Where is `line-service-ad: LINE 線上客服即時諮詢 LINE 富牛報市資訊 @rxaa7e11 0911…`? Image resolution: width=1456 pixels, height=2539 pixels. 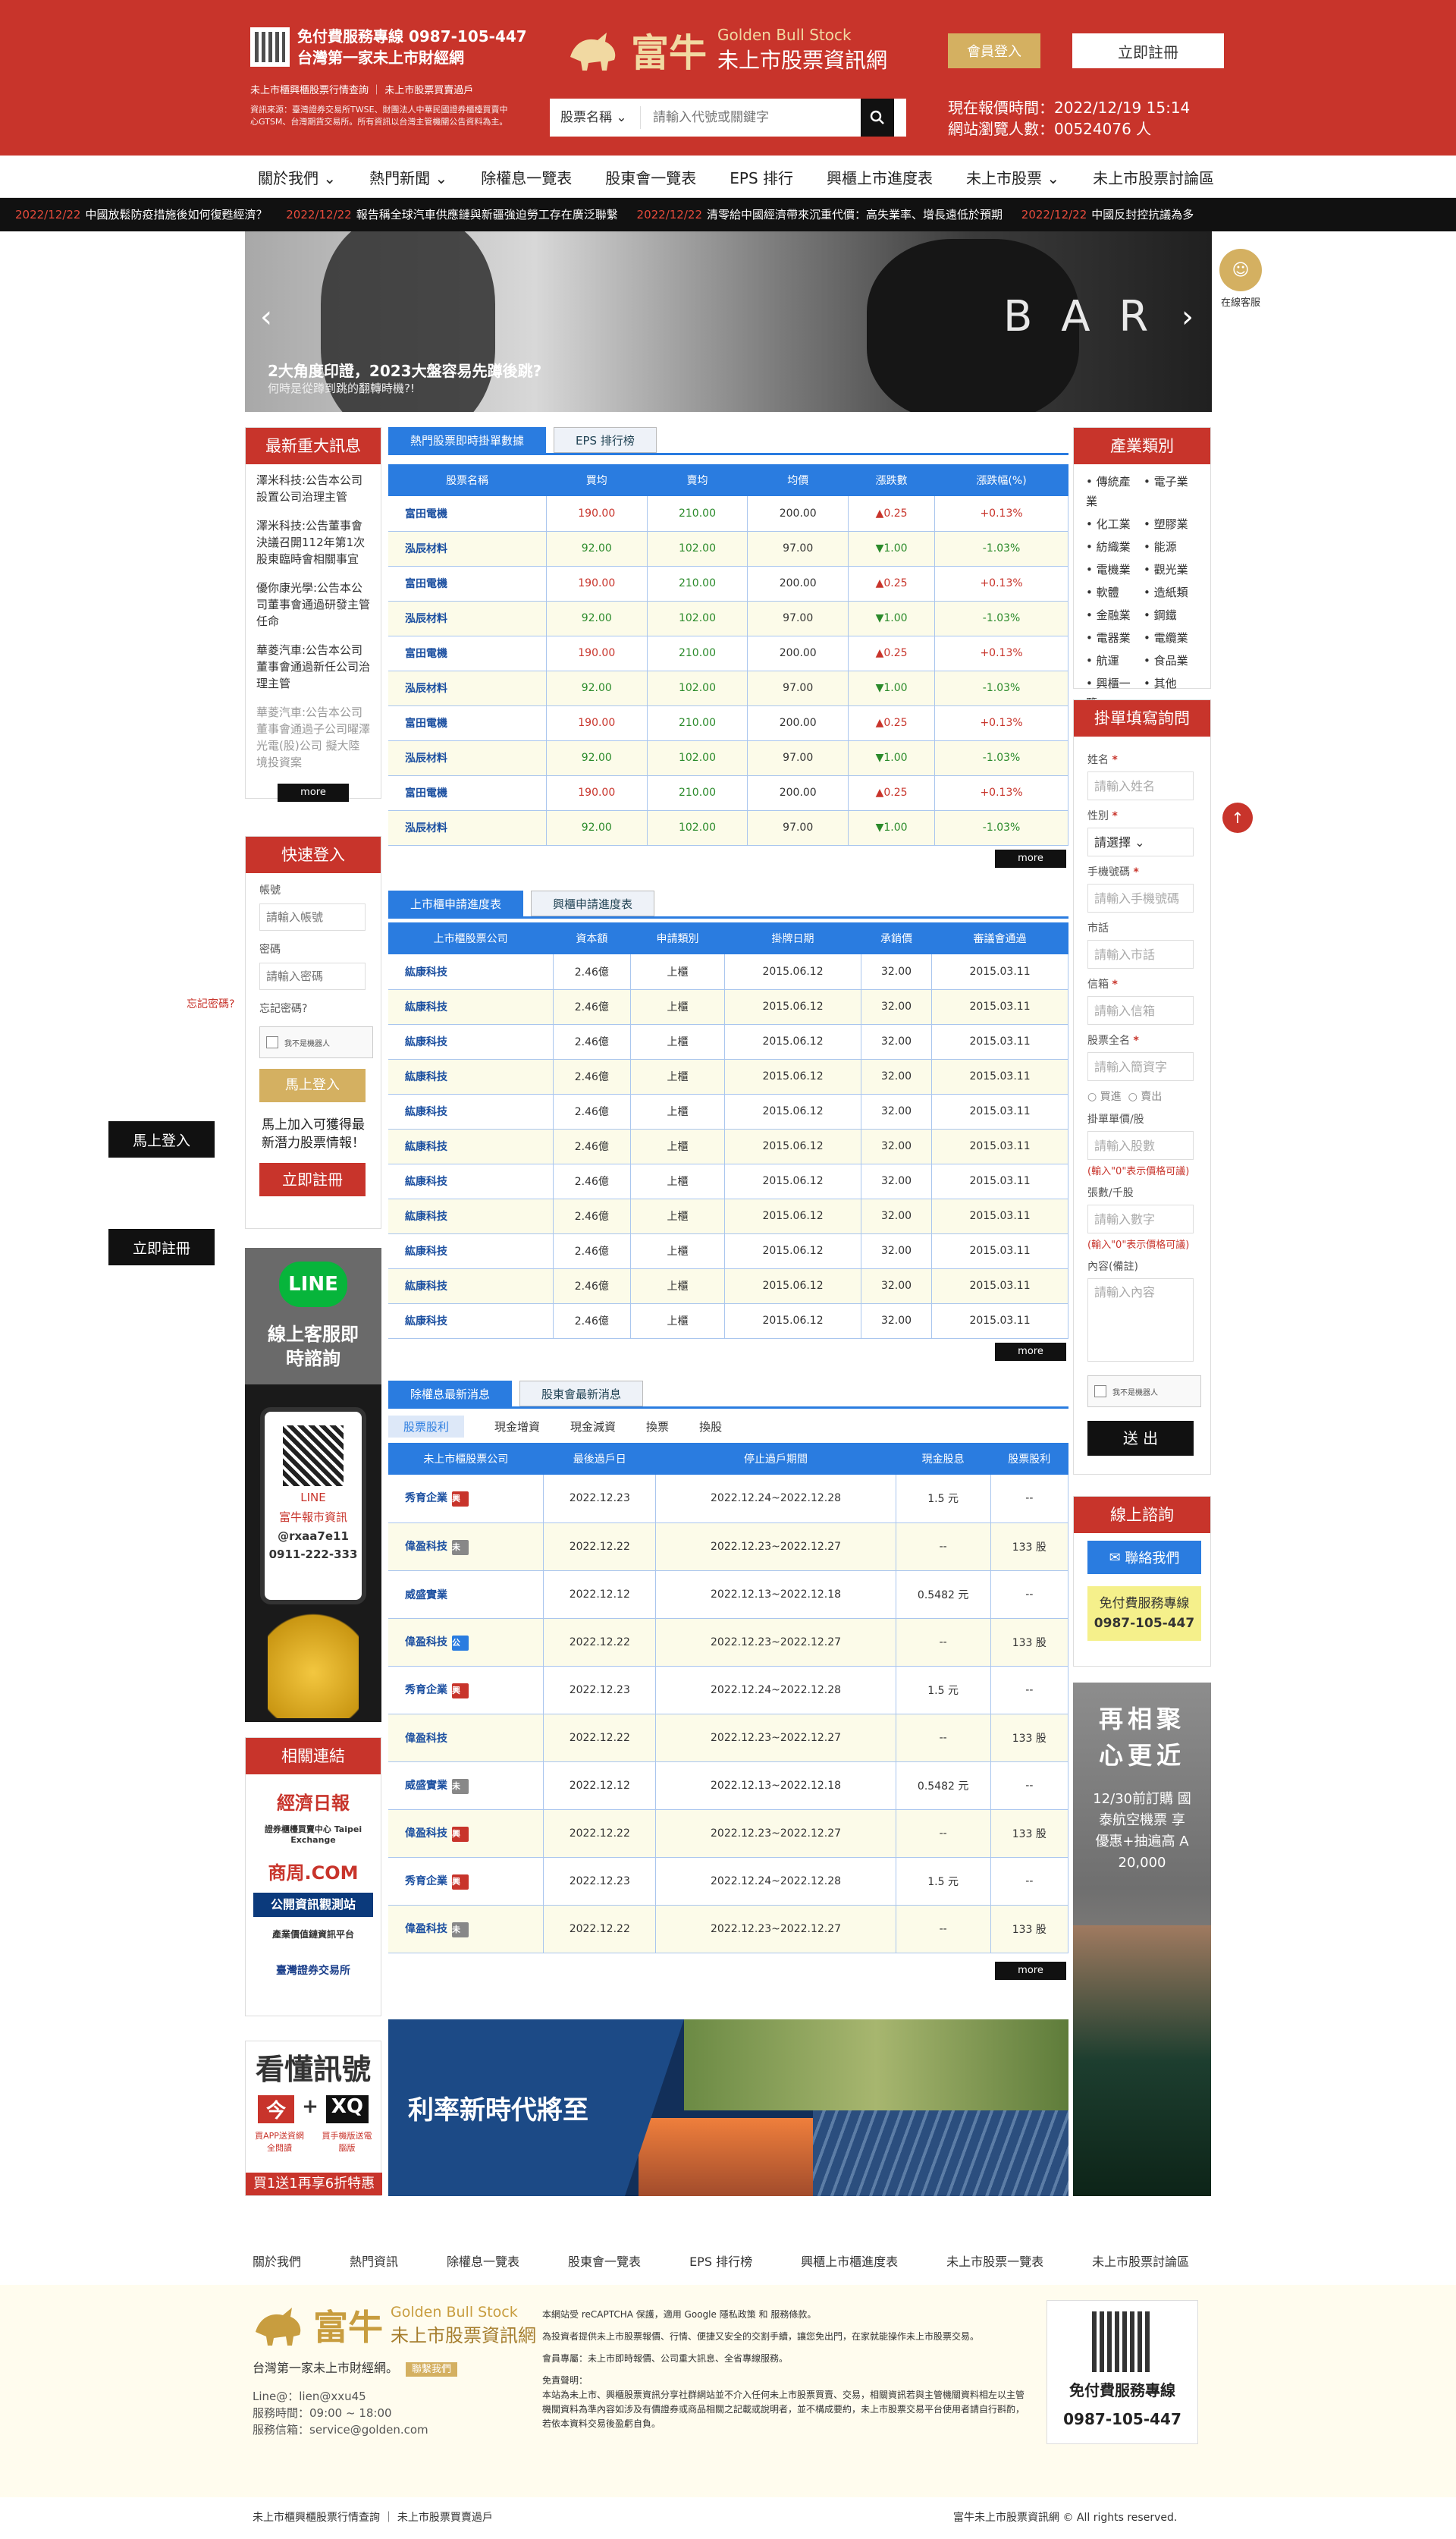
line-service-ad: LINE 線上客服即時諮詢 LINE 富牛報市資訊 @rxaa7e11 0911… is located at coordinates (313, 1485).